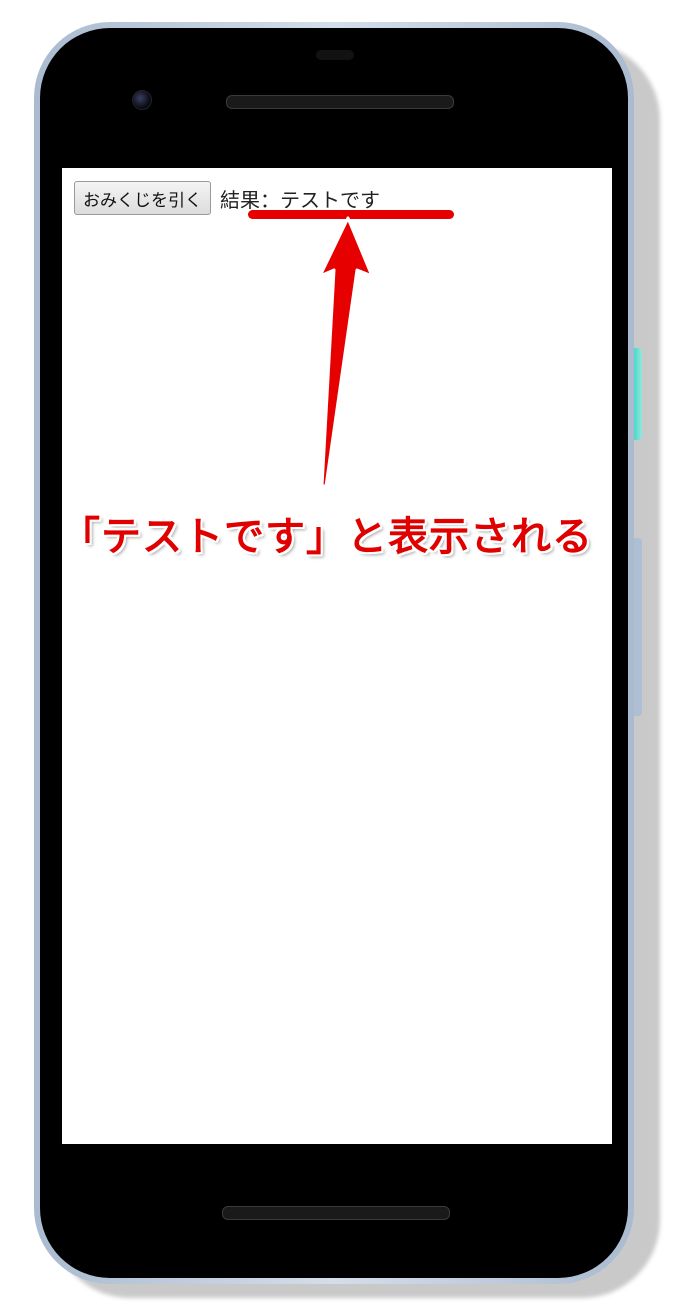 The width and height of the screenshot is (690, 1306). What do you see at coordinates (300, 199) in the screenshot?
I see `result-text: 結果：テストです` at bounding box center [300, 199].